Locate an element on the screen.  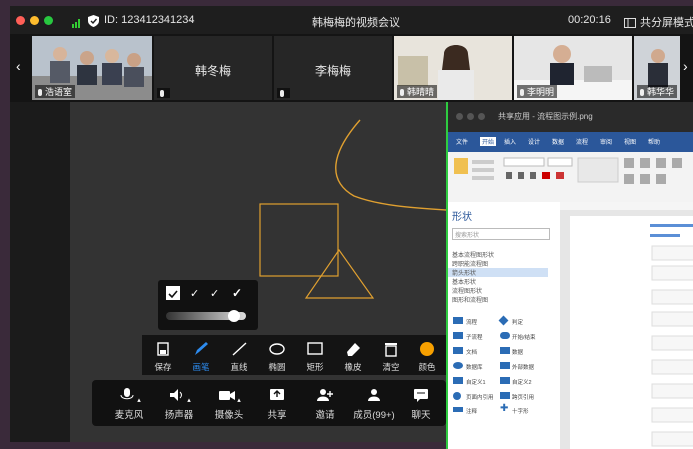
medium-pen-icon: ✓ is located at coordinates (214, 293).